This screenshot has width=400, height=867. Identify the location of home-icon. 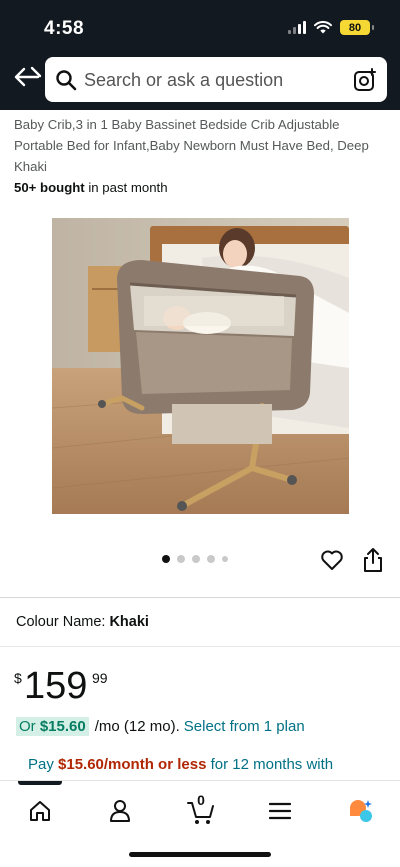
(40, 811).